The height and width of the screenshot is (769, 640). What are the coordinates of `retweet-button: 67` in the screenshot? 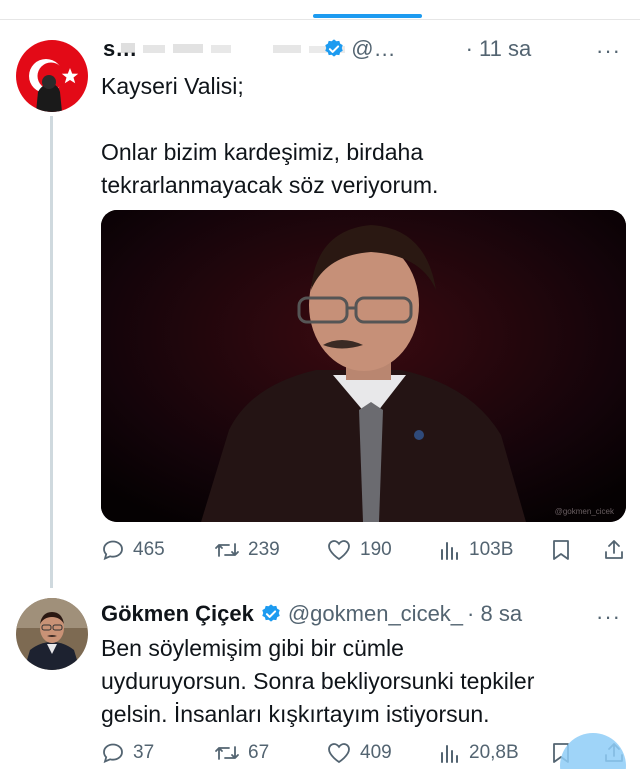 It's located at (270, 753).